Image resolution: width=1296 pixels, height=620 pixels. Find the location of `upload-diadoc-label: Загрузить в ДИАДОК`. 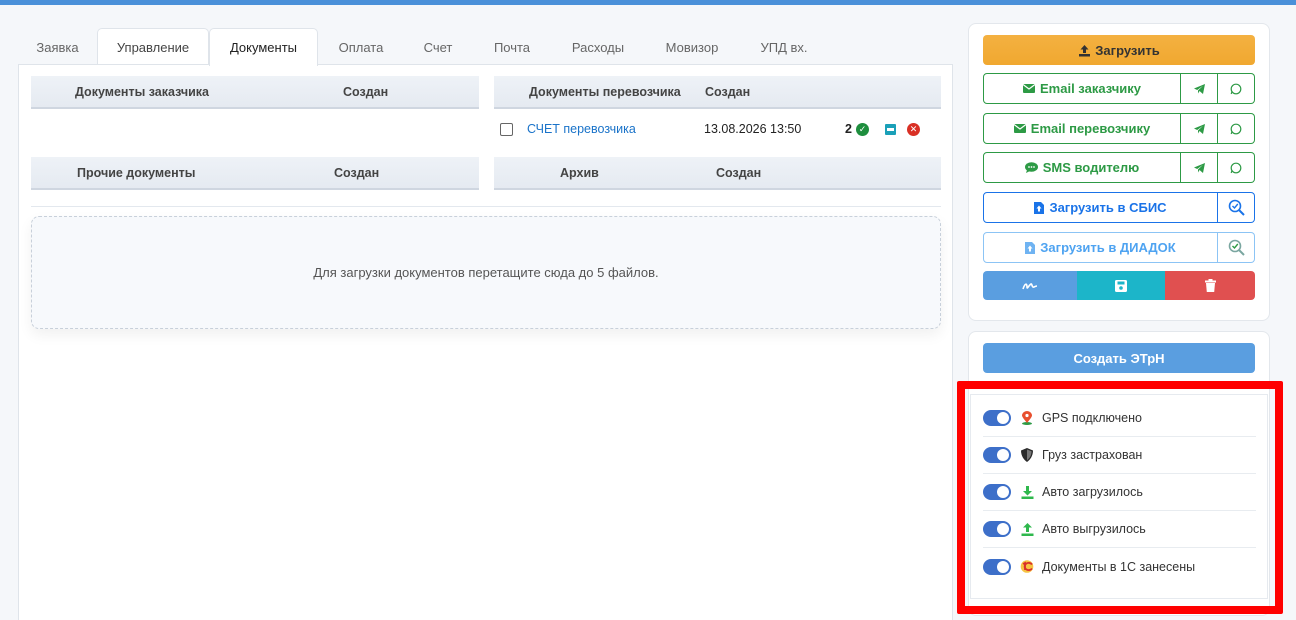

upload-diadoc-label: Загрузить в ДИАДОК is located at coordinates (1108, 247).